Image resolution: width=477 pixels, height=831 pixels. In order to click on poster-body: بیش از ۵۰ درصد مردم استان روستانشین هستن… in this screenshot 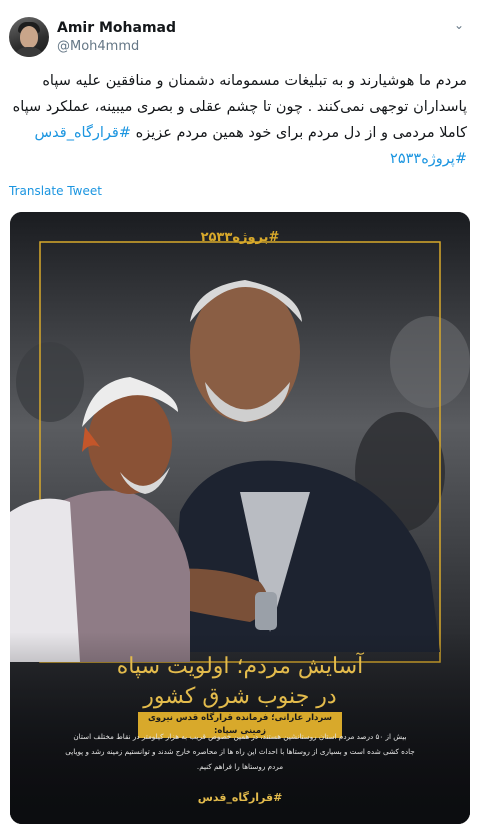, I will do `click(240, 751)`.